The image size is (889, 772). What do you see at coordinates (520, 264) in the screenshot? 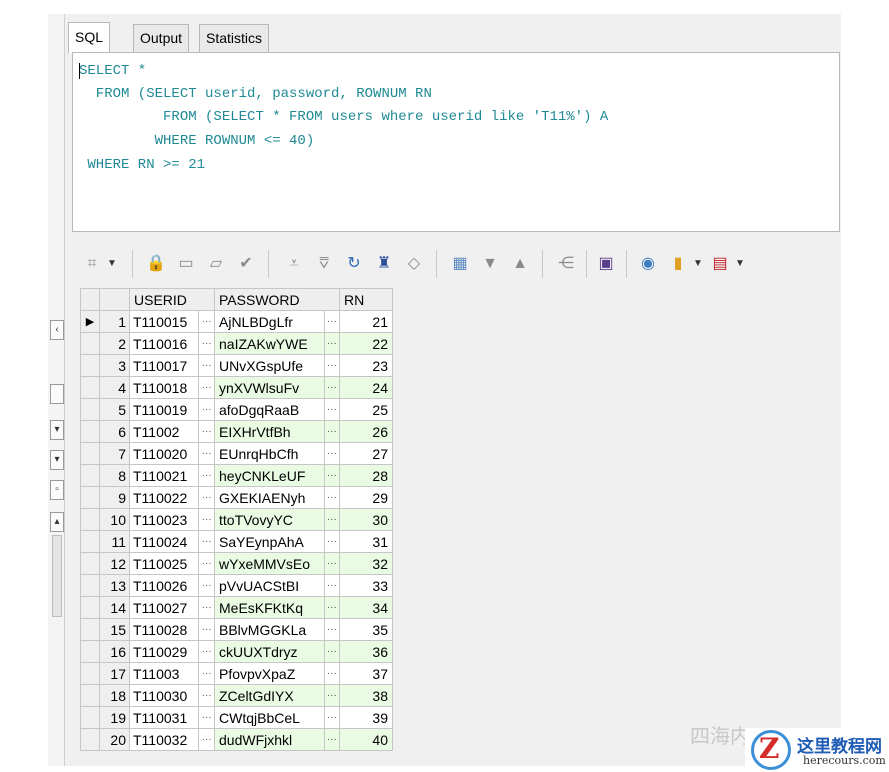
I see `arrow-up-icon: ▲` at bounding box center [520, 264].